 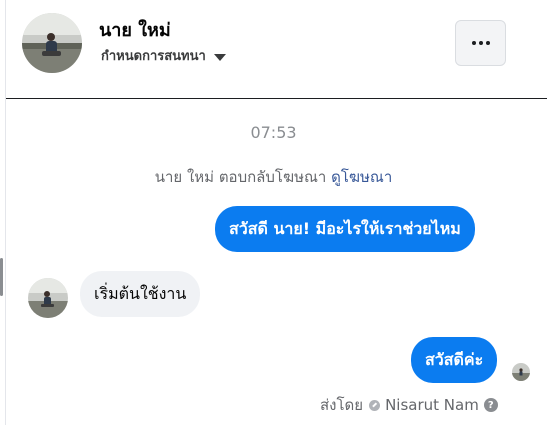 What do you see at coordinates (342, 405) in the screenshot?
I see `sent-by-label: ส่งโดย` at bounding box center [342, 405].